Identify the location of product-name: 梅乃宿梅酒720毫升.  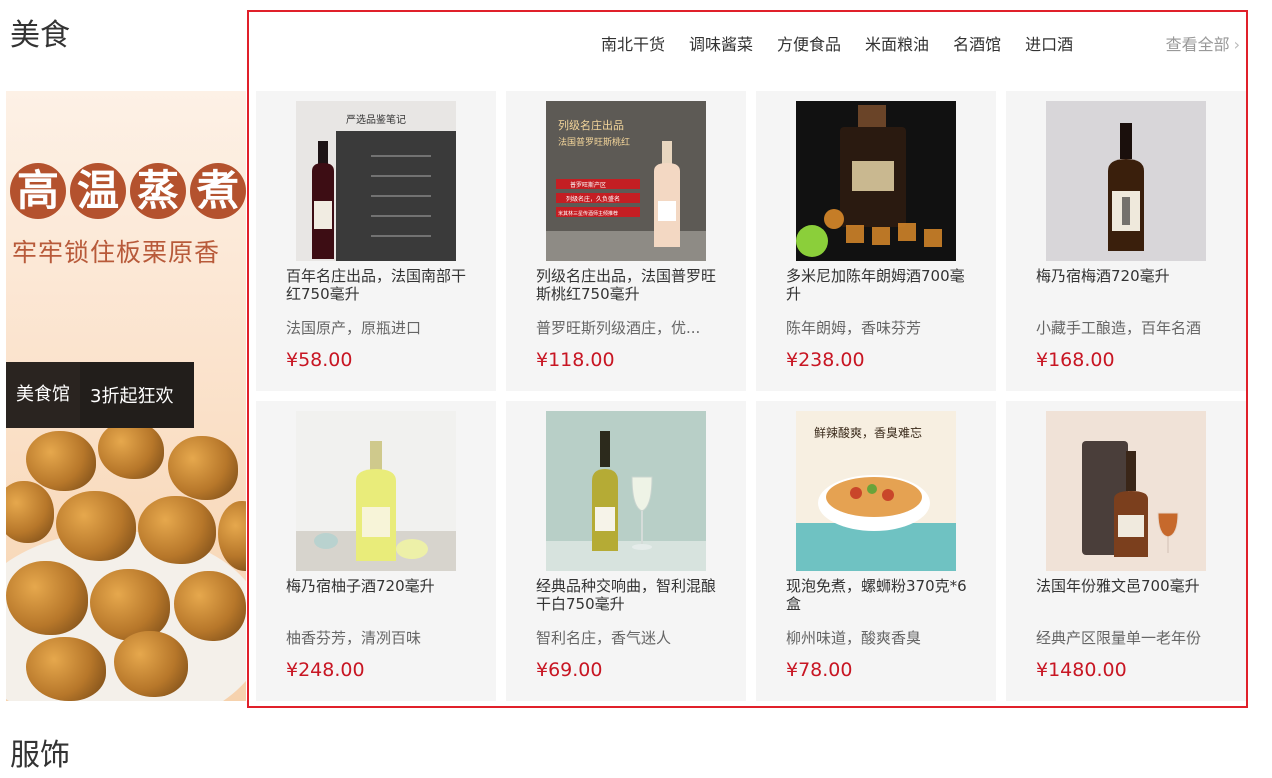
(1128, 285).